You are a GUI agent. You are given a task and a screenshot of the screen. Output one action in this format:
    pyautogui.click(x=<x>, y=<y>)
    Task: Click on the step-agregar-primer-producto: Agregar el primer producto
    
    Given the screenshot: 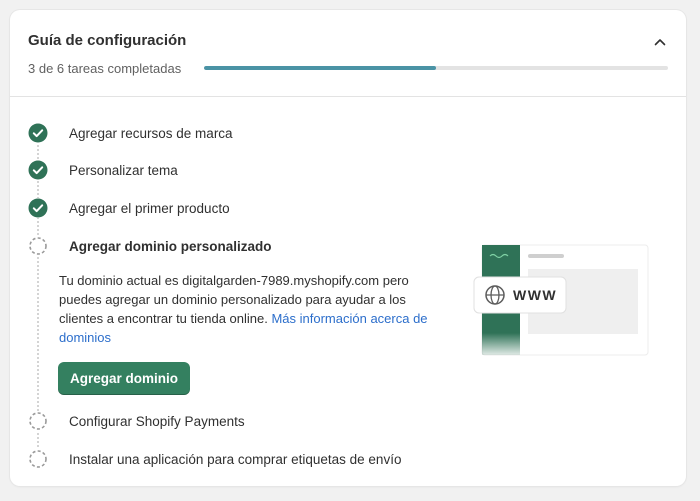 What is the action you would take?
    pyautogui.click(x=129, y=208)
    